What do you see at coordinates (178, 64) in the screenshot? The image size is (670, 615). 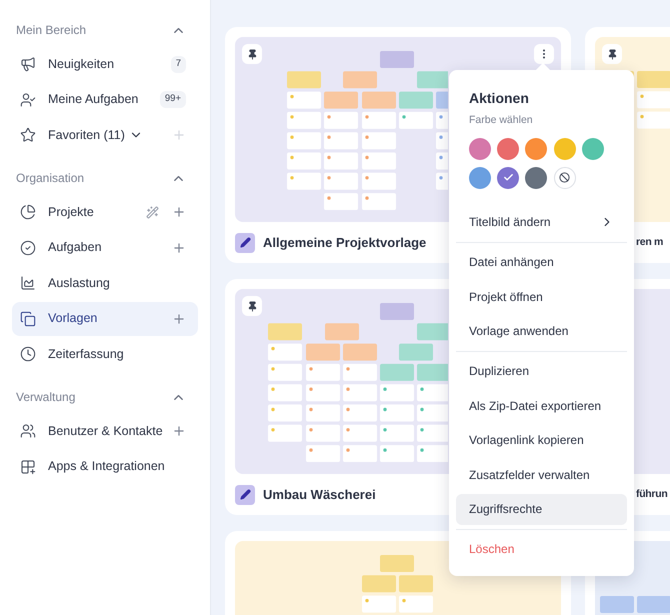 I see `count-badge: 7` at bounding box center [178, 64].